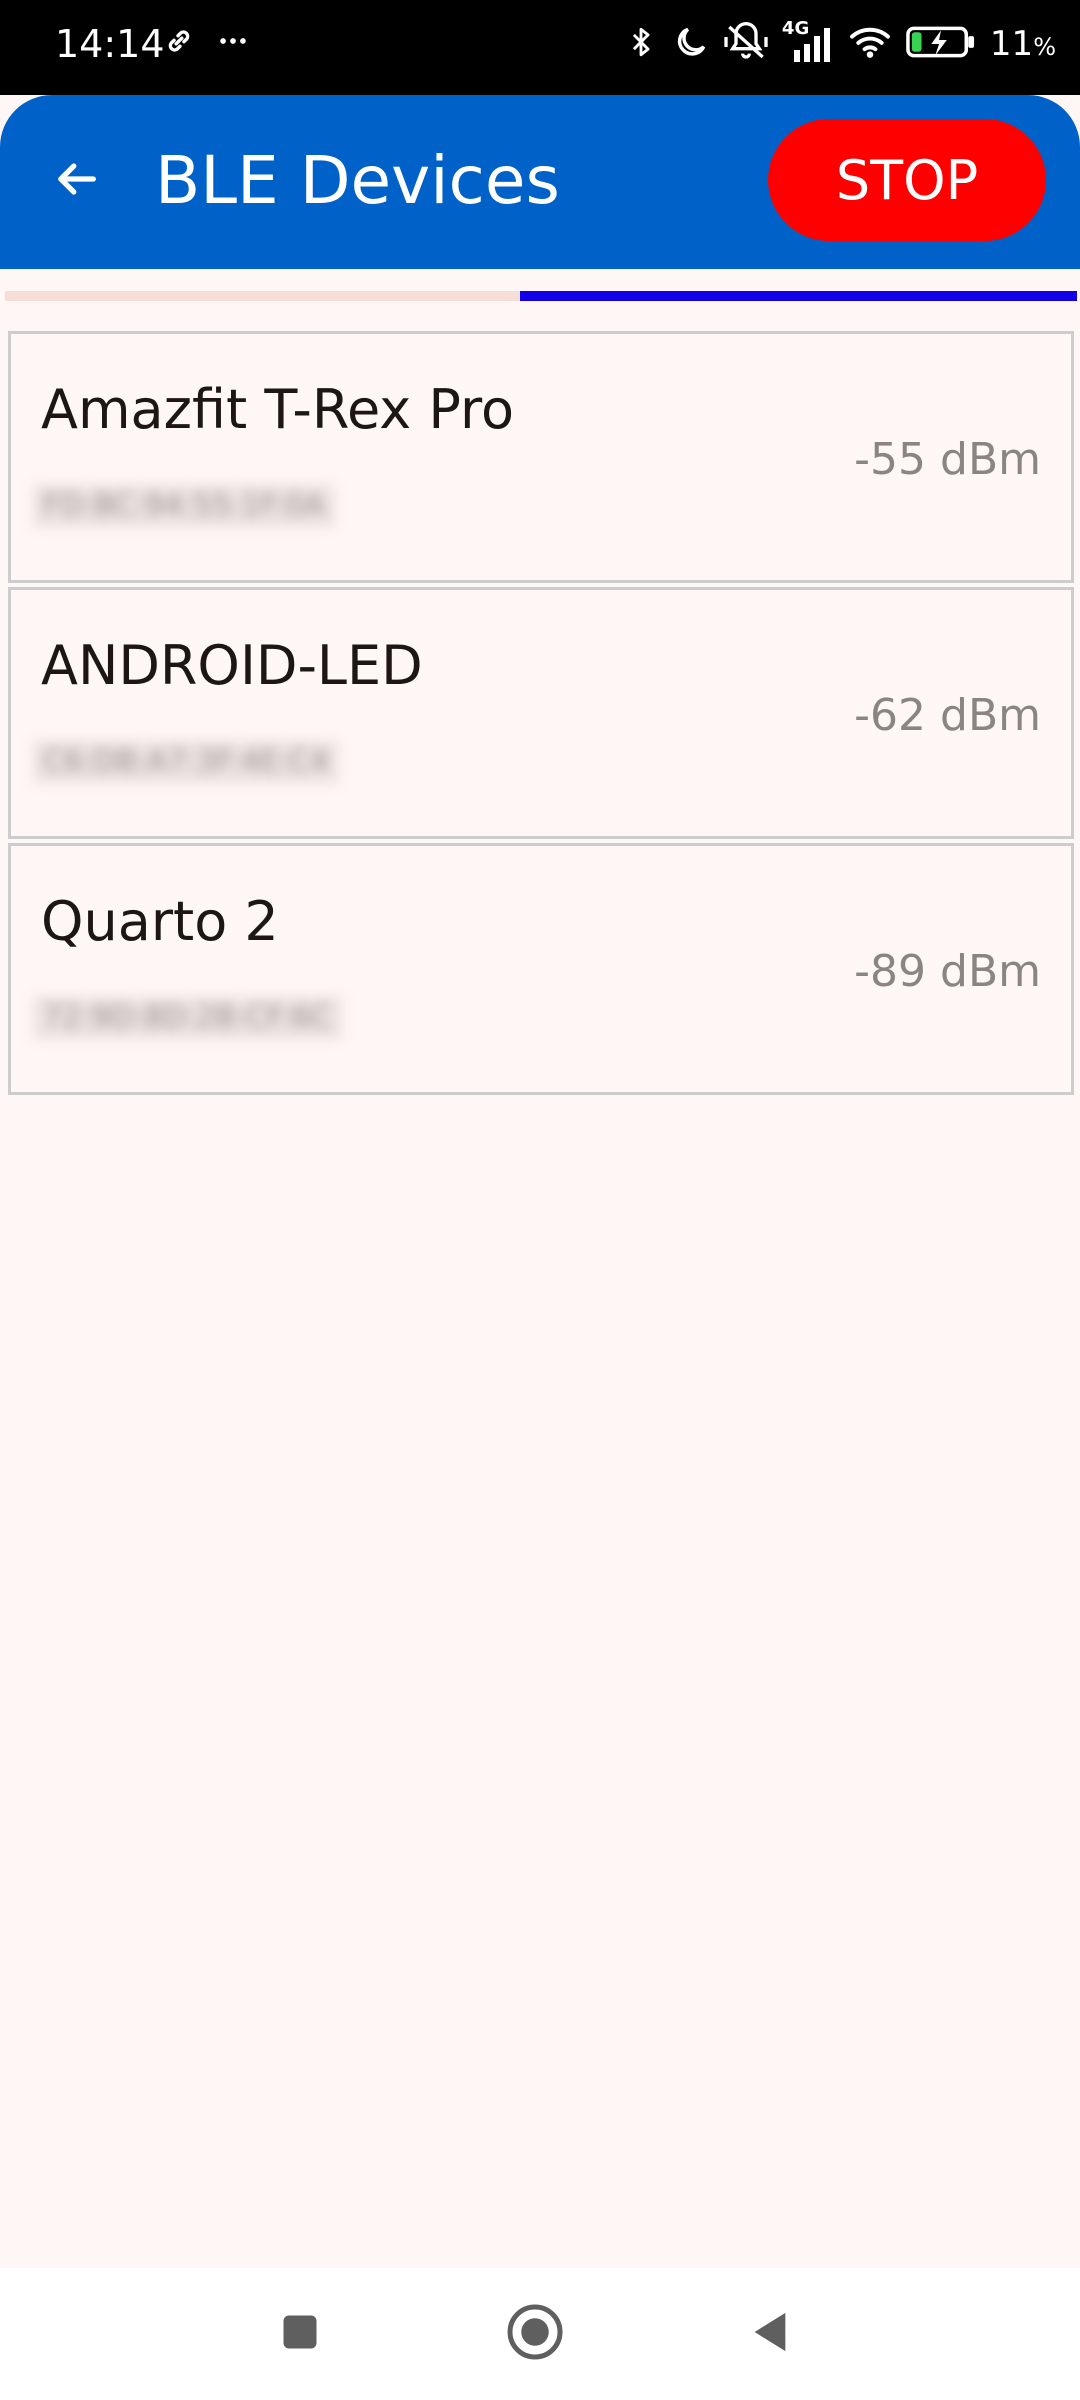 The image size is (1080, 2400). I want to click on wifi-icon, so click(870, 44).